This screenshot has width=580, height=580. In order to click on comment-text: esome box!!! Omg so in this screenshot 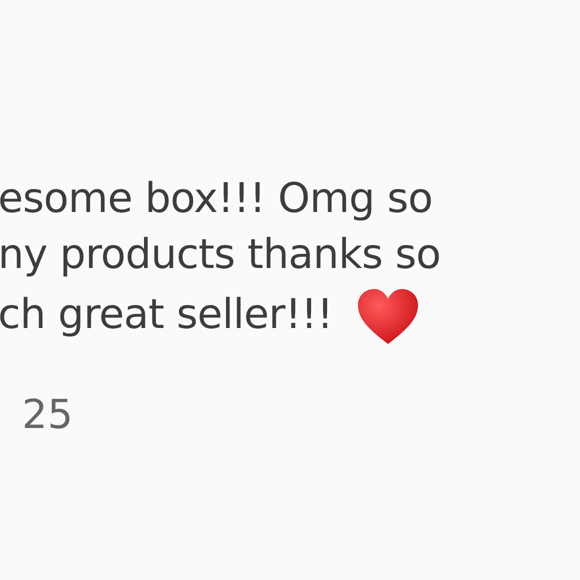, I will do `click(216, 198)`.